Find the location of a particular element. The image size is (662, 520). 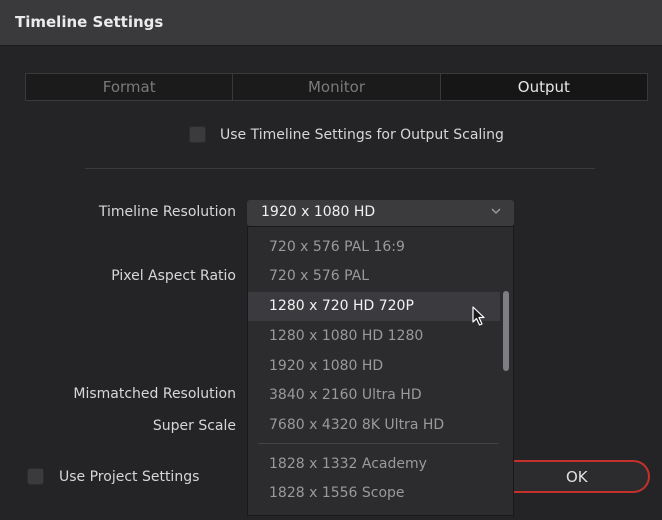

output-scaling-checkbox is located at coordinates (197, 134).